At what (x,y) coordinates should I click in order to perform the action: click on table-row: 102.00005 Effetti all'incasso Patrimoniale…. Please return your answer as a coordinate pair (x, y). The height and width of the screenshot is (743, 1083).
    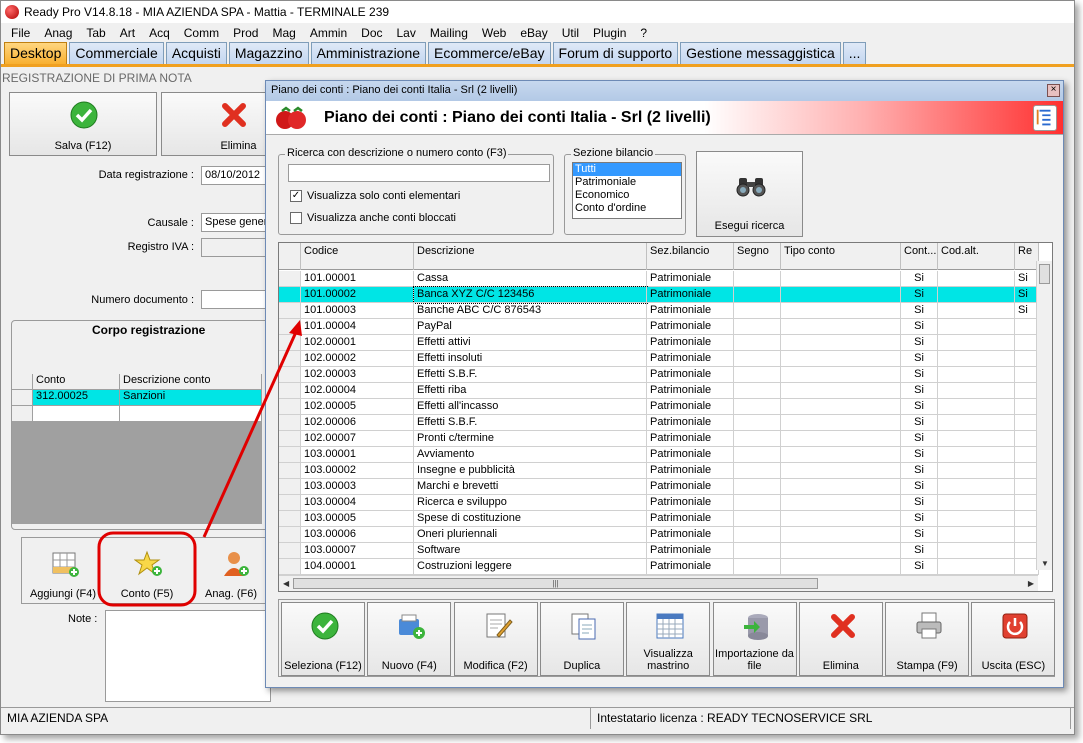
    Looking at the image, I should click on (659, 407).